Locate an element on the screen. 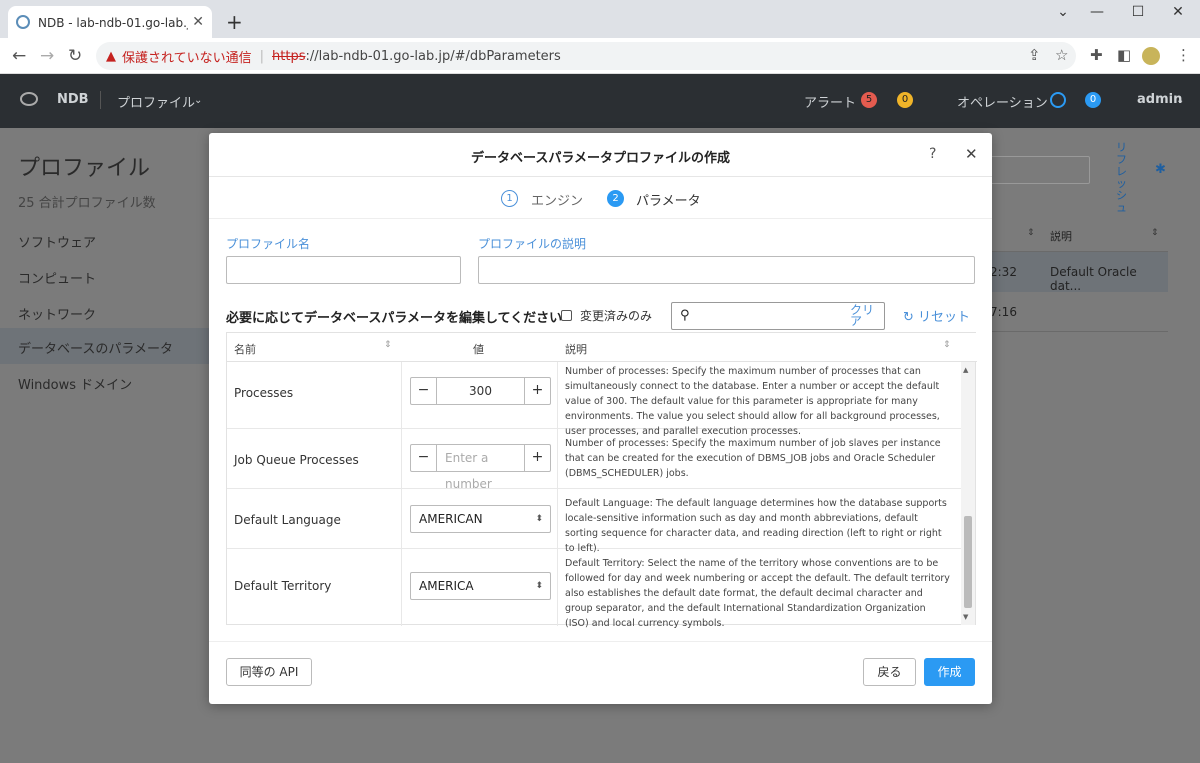  forward-icon: → is located at coordinates (47, 56).